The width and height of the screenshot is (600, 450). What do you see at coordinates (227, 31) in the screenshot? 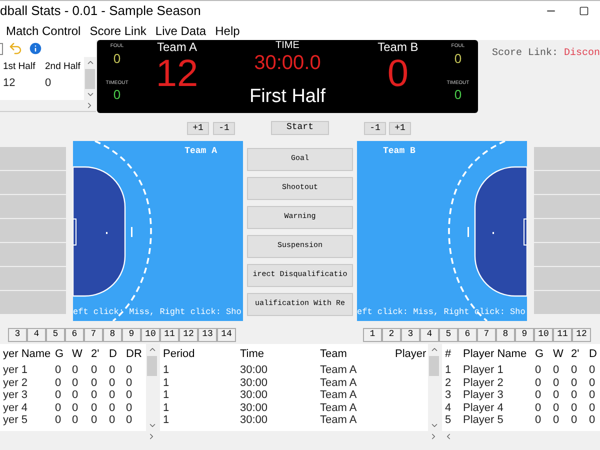
I see `menu-item: Help` at bounding box center [227, 31].